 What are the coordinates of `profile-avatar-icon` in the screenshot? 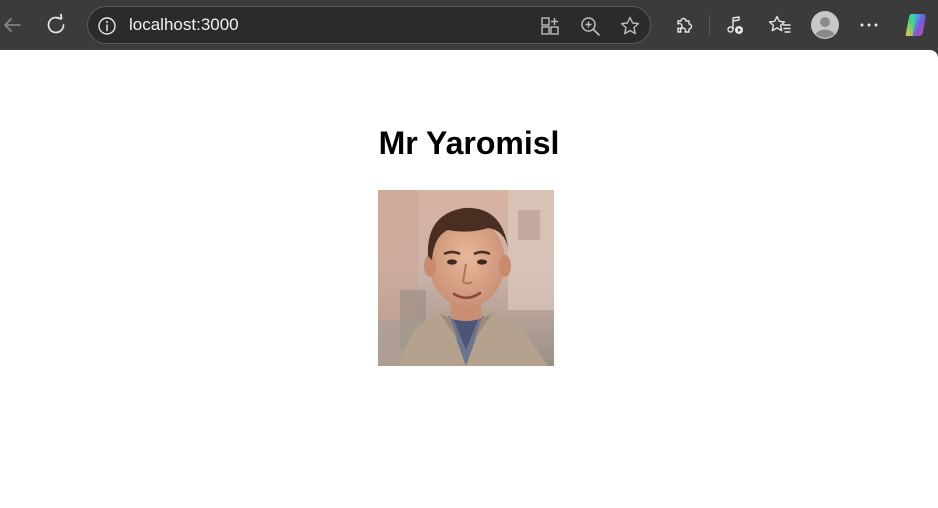 It's located at (825, 25).